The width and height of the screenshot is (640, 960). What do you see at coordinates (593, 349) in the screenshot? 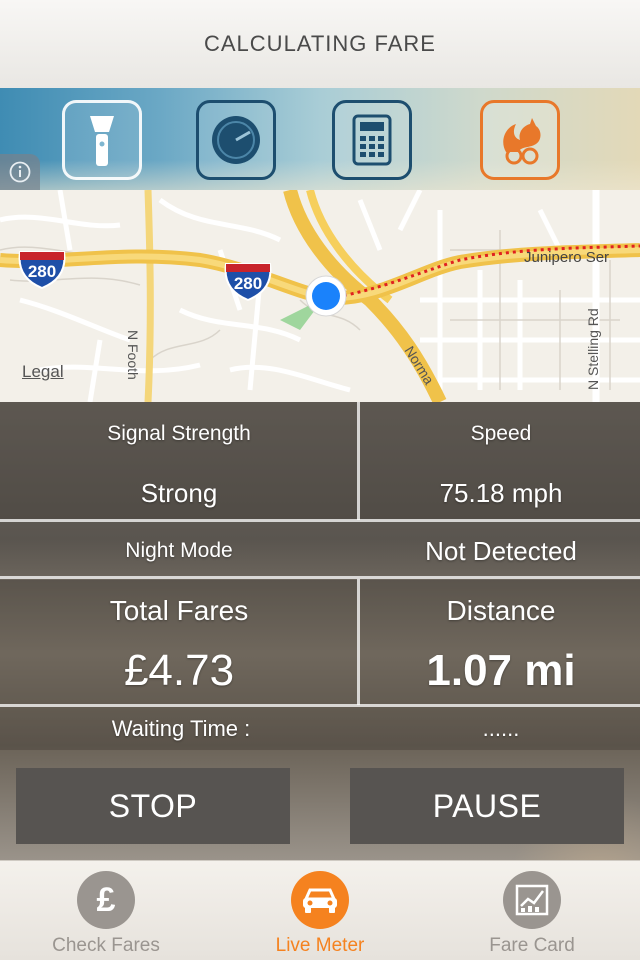
I see `street-label-stelling: N Stelling Rd` at bounding box center [593, 349].